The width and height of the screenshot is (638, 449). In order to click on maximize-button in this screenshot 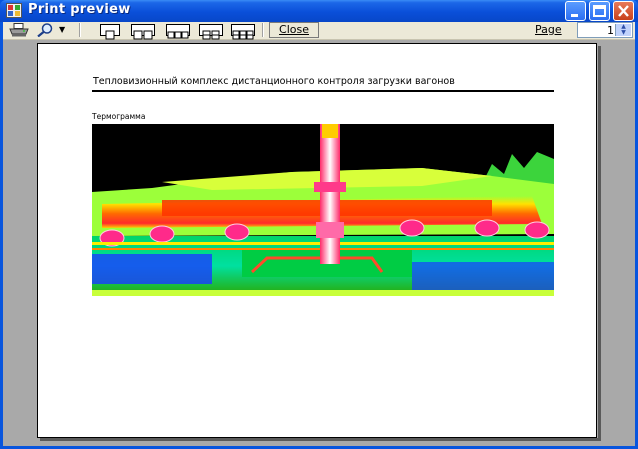, I will do `click(599, 11)`.